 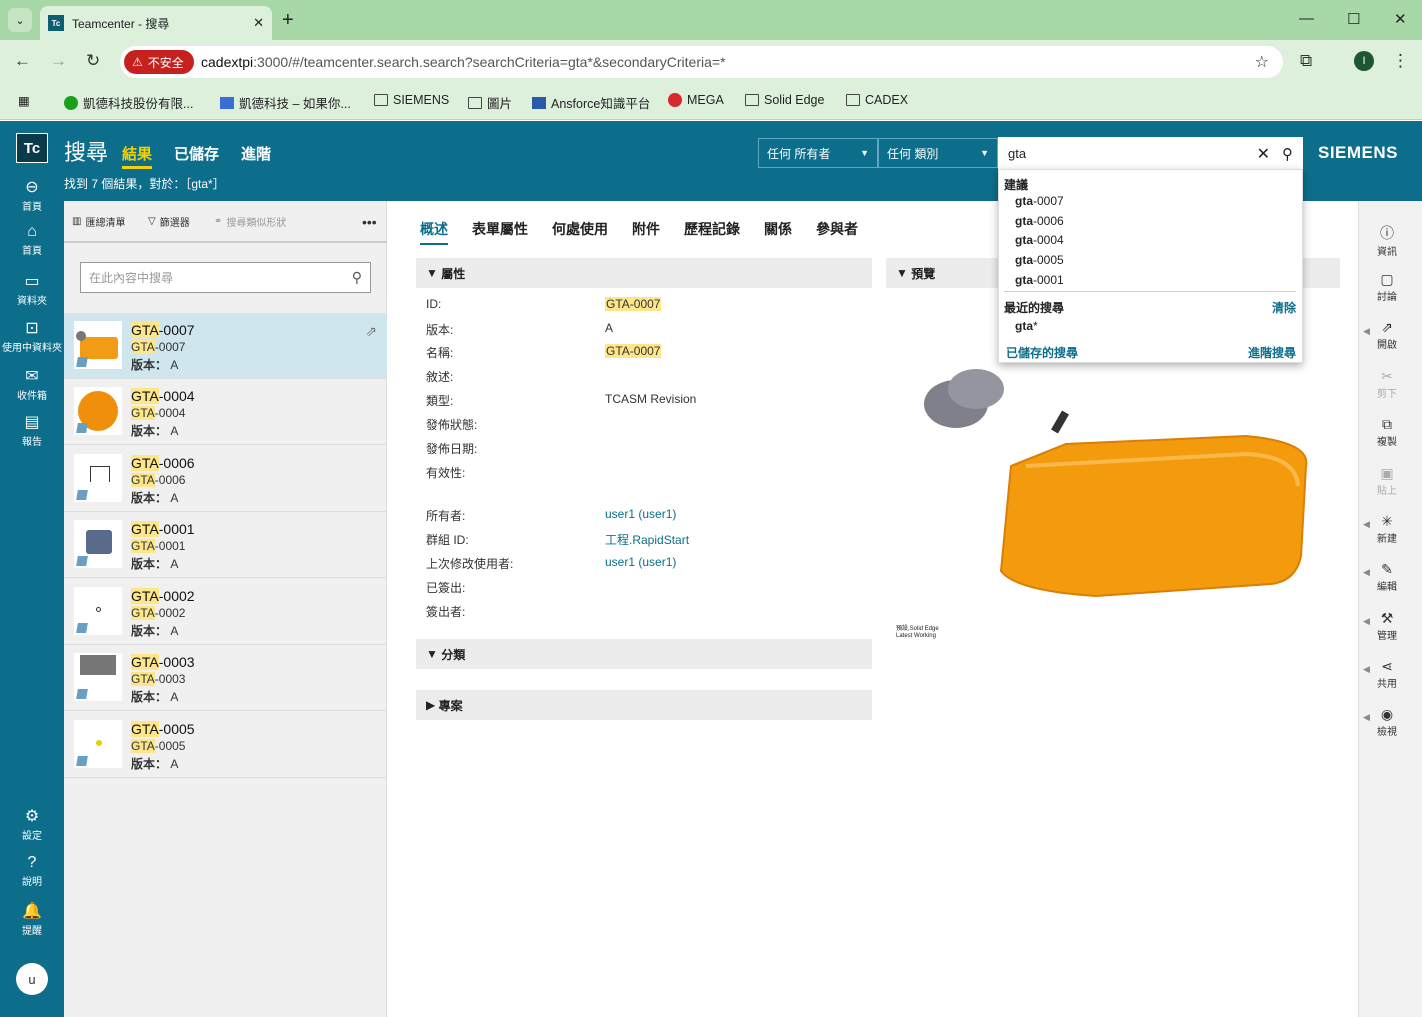 What do you see at coordinates (837, 232) in the screenshot?
I see `tab-participants: 參與者` at bounding box center [837, 232].